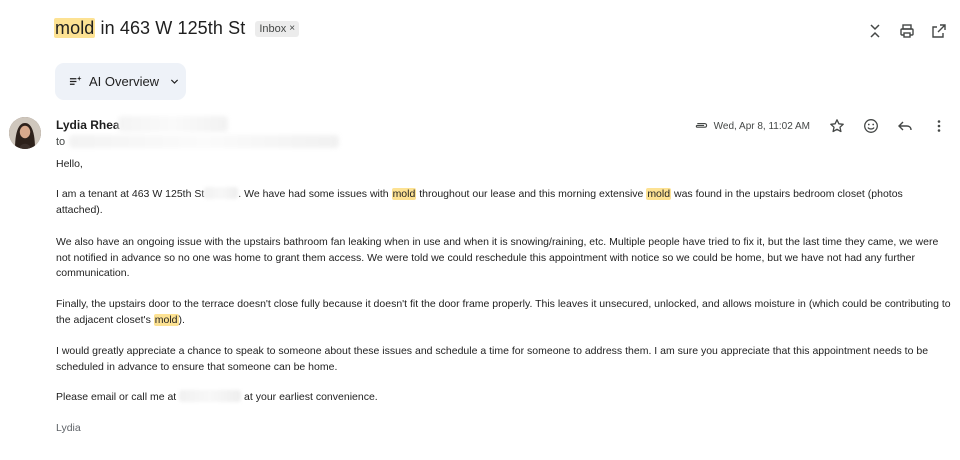 This screenshot has height=460, width=960. I want to click on more-vert-icon, so click(939, 126).